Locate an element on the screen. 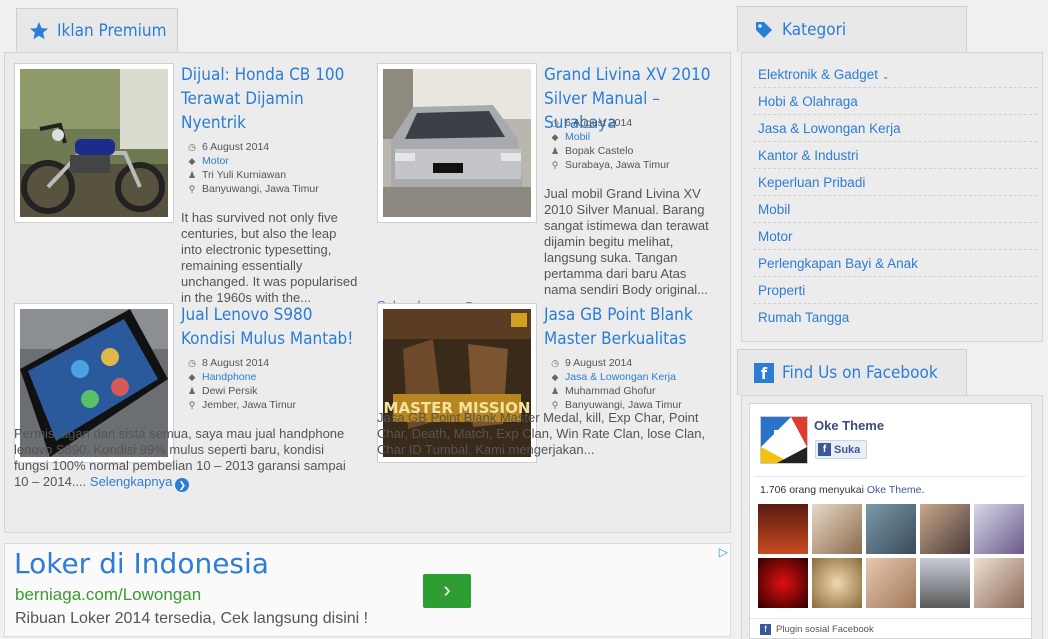 This screenshot has width=1048, height=639. like-count: 1.706 orang menyukai Oke Theme. is located at coordinates (842, 490).